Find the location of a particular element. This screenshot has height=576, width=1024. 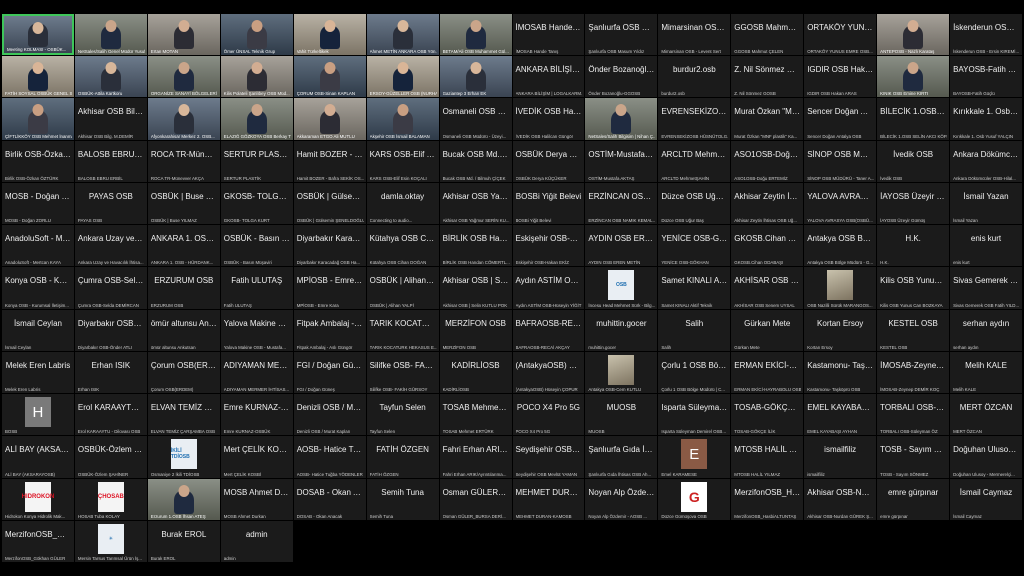

participant-tile: OSBÜK | Buse YILM... OSBÜK | Buse YILMAZ is located at coordinates (183, 203).